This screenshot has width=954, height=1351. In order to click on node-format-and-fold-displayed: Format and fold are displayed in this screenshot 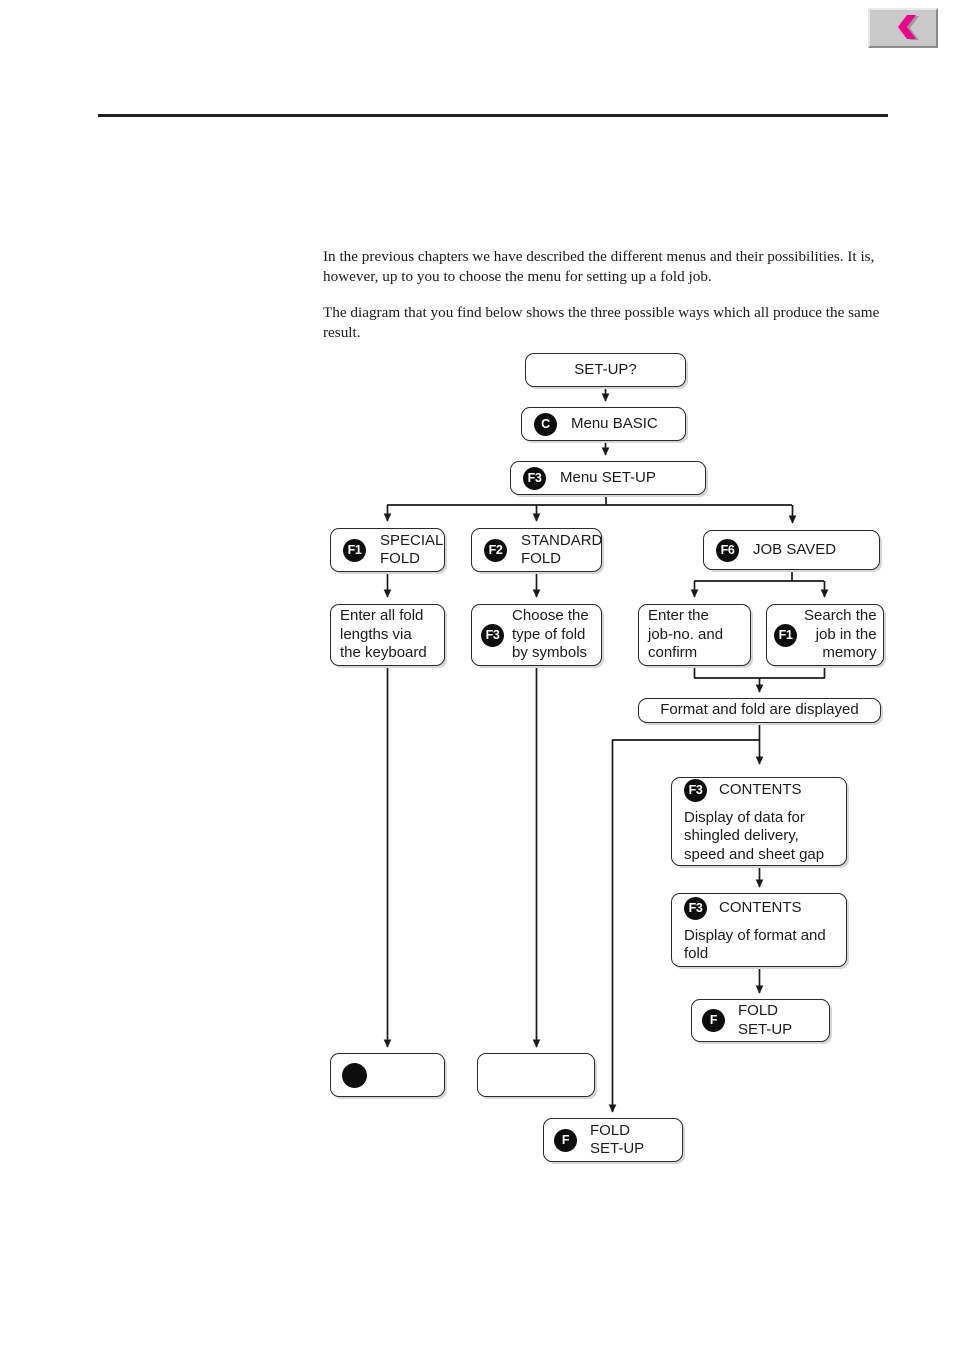, I will do `click(759, 710)`.